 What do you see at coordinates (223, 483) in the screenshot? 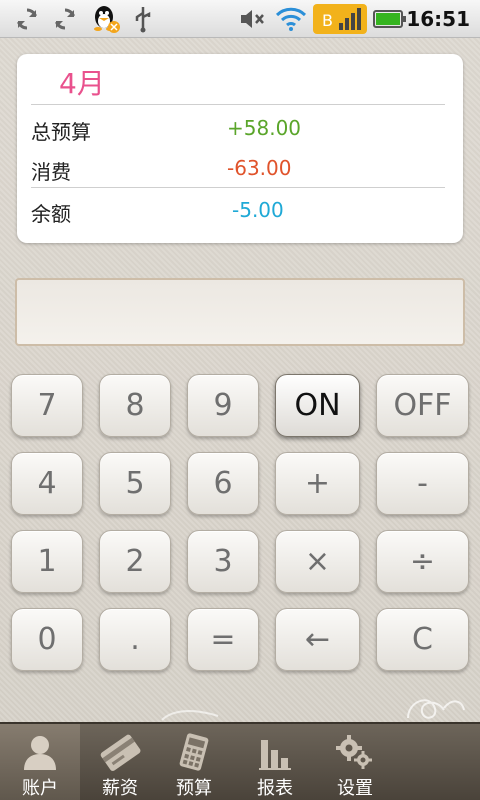
I see `key-6: 6` at bounding box center [223, 483].